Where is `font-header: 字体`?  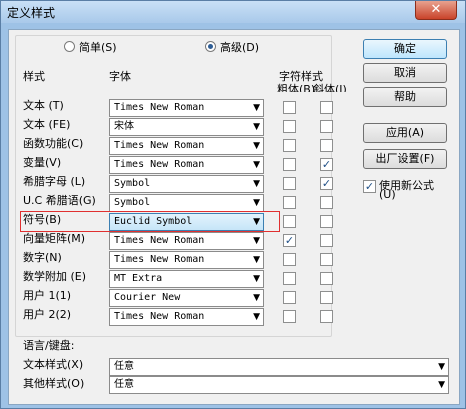
font-header: 字体 is located at coordinates (120, 76).